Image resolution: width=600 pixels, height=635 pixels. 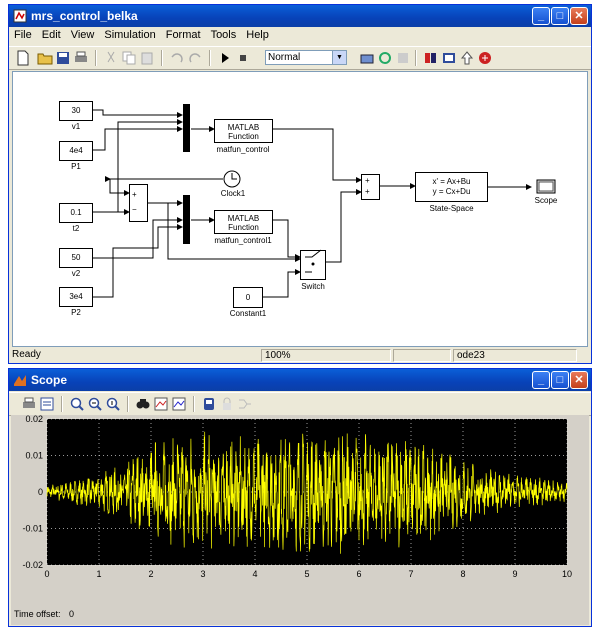 I want to click on floating-scope-icon, so click(x=209, y=404).